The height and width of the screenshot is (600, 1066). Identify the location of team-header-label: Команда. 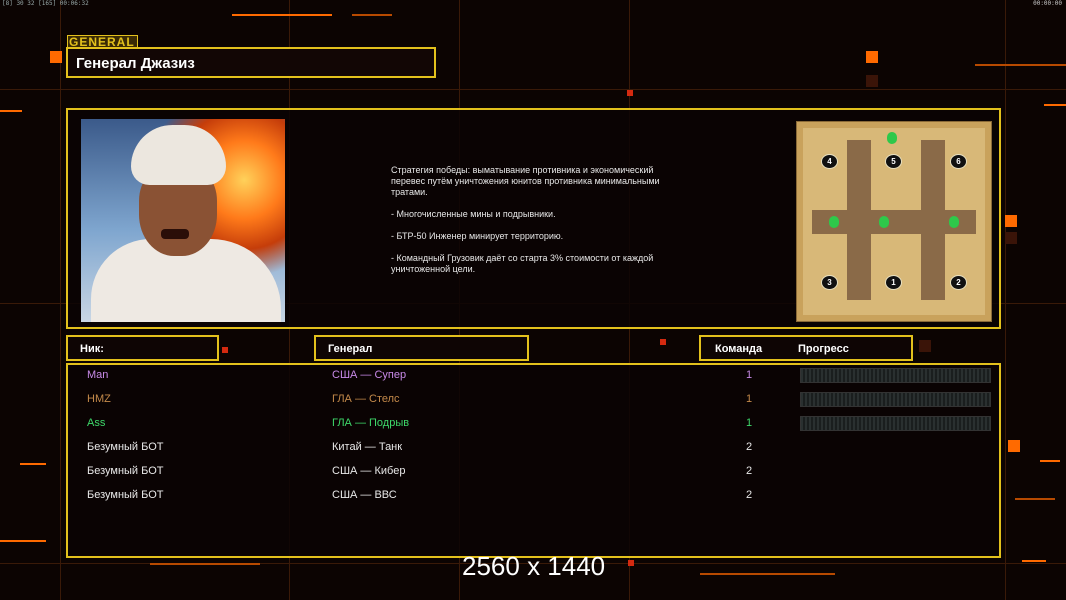
(739, 349).